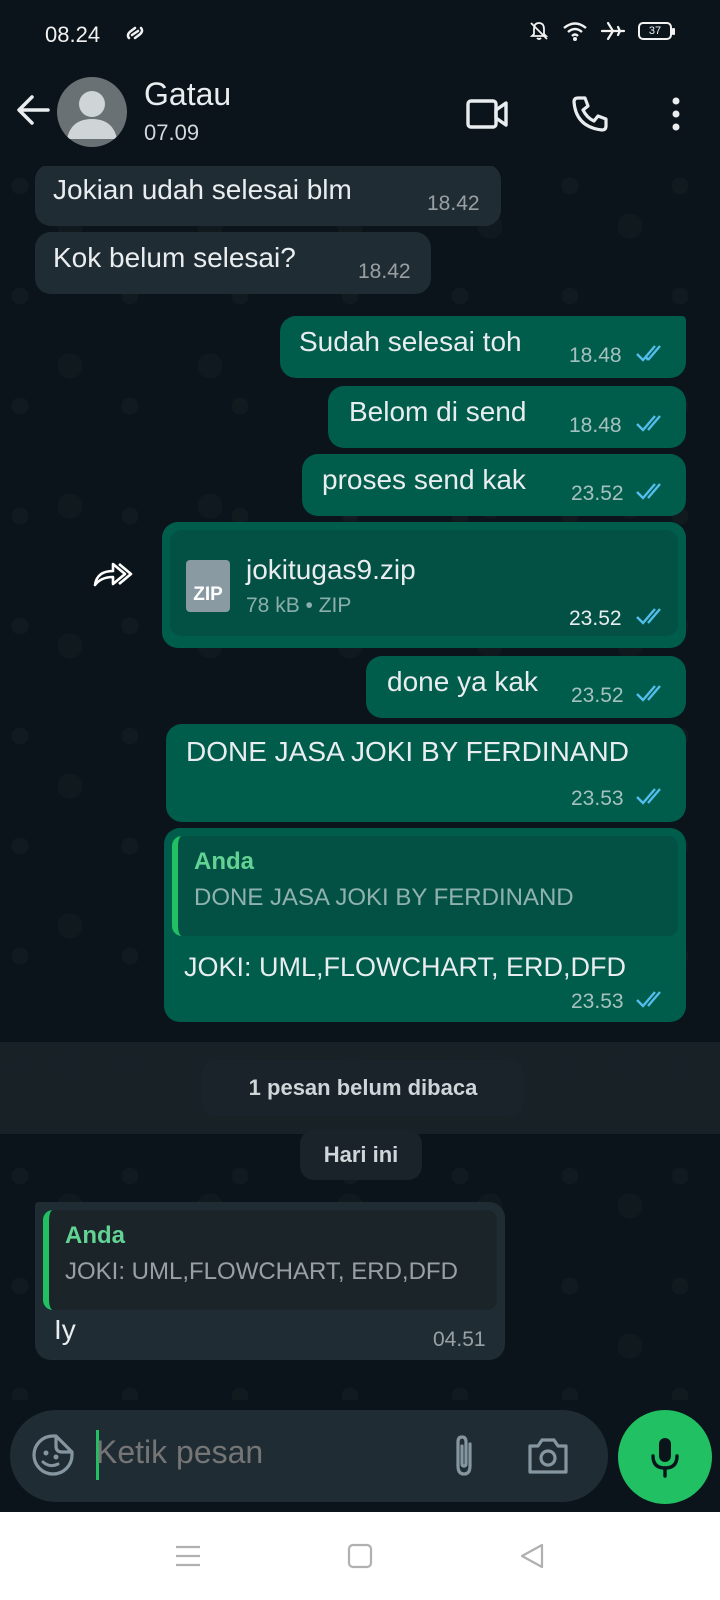 The image size is (720, 1600). Describe the element at coordinates (363, 1088) in the screenshot. I see `unread-label: 1 pesan belum dibaca` at that location.